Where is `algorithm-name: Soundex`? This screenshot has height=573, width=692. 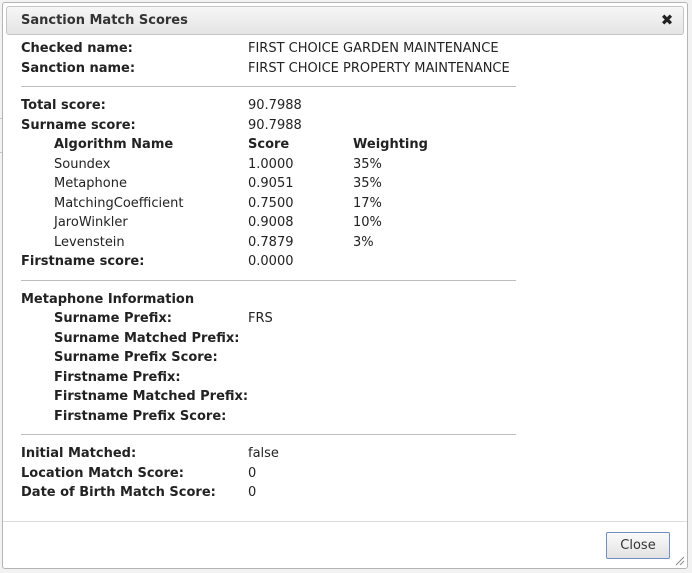
algorithm-name: Soundex is located at coordinates (82, 164).